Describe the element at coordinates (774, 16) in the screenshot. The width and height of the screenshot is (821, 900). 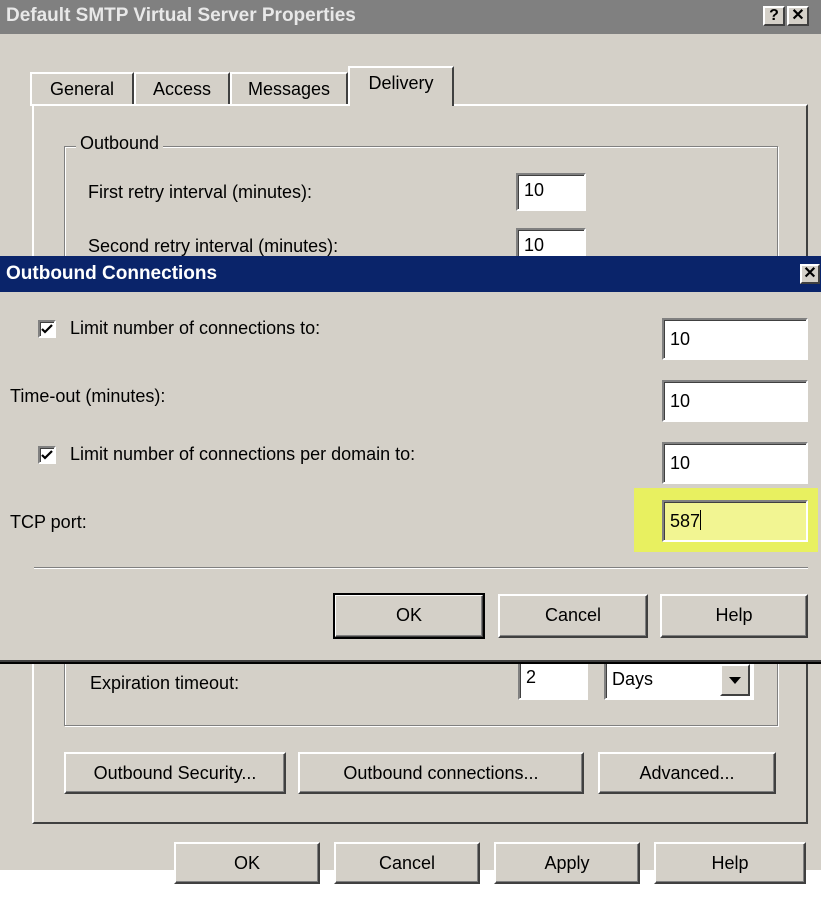
I see `help-title-button: ?` at that location.